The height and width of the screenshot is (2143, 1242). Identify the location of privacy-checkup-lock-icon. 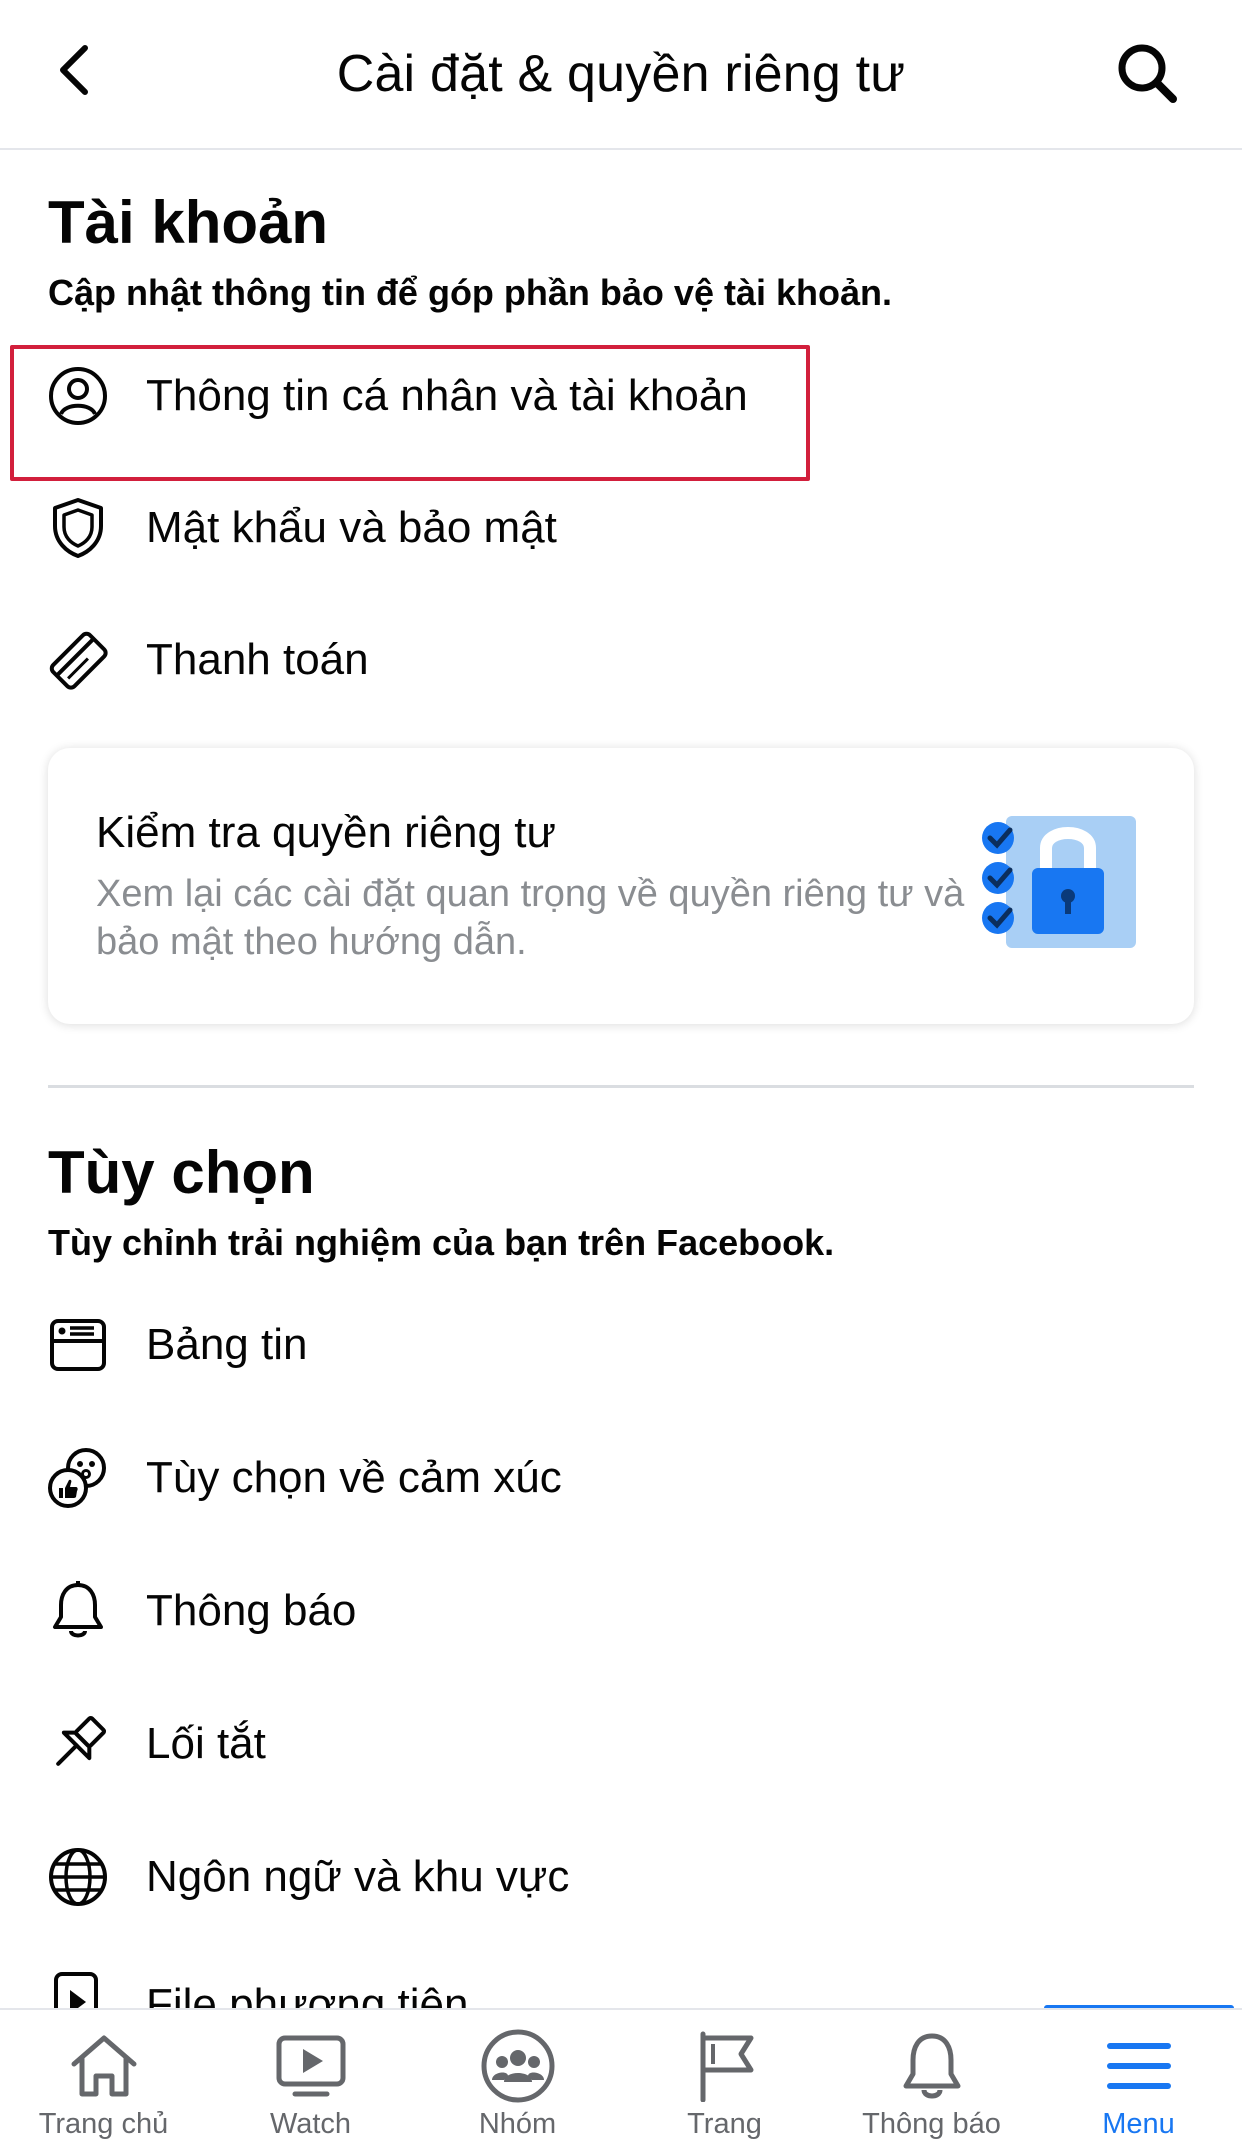
(1063, 883).